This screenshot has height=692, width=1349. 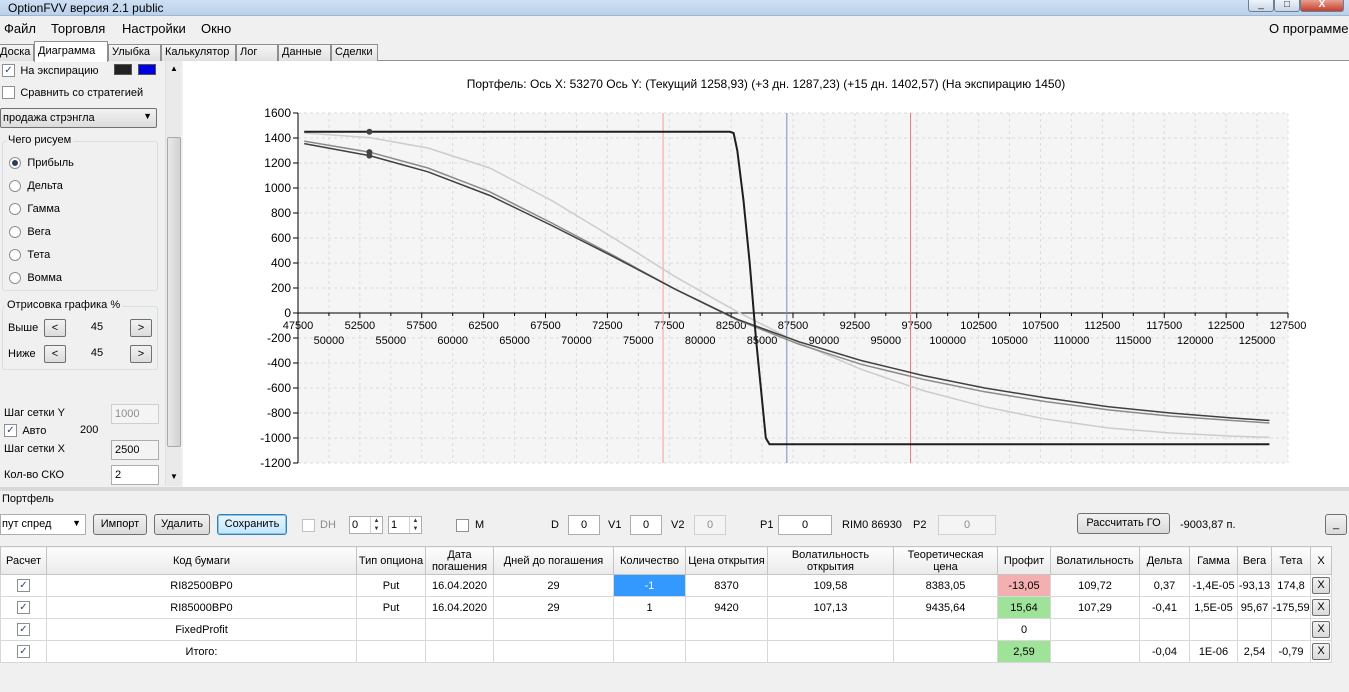 I want to click on above-decrease-button: <, so click(x=55, y=328).